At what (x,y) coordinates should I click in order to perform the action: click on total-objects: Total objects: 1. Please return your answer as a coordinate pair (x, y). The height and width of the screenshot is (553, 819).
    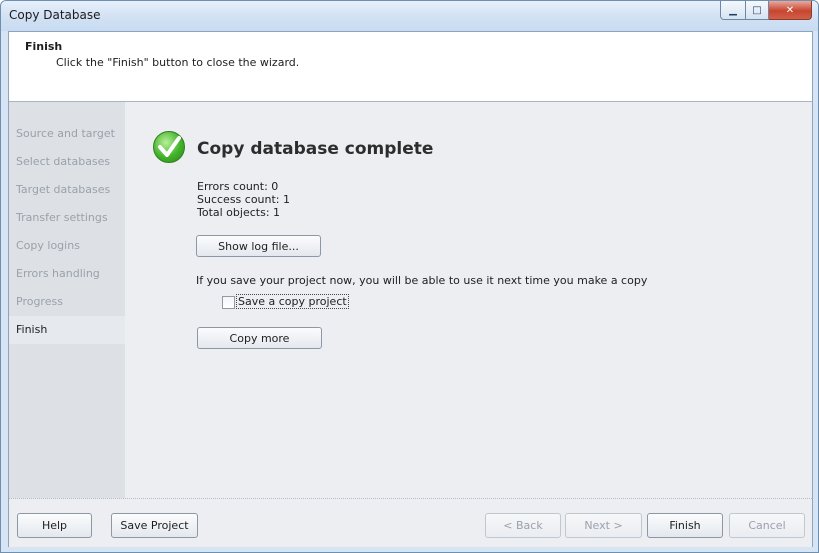
    Looking at the image, I should click on (239, 212).